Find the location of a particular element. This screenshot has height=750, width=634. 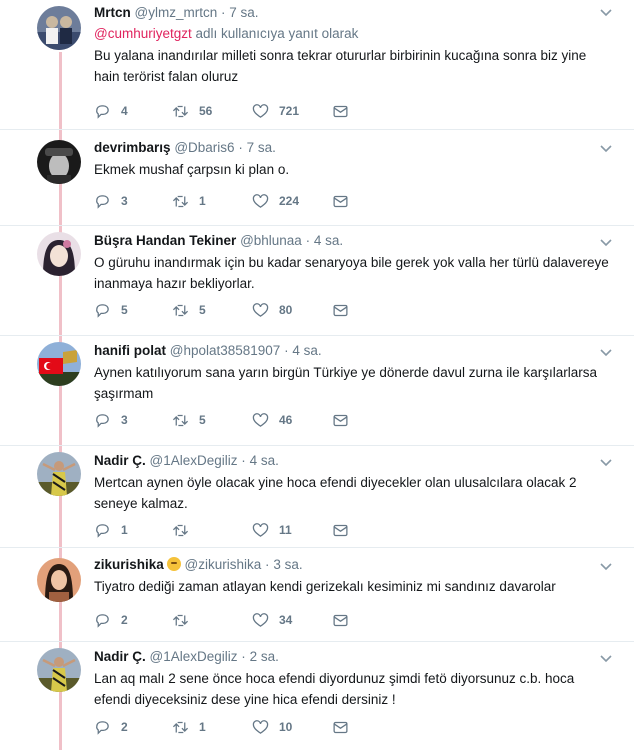

like-count: 10 is located at coordinates (286, 727).